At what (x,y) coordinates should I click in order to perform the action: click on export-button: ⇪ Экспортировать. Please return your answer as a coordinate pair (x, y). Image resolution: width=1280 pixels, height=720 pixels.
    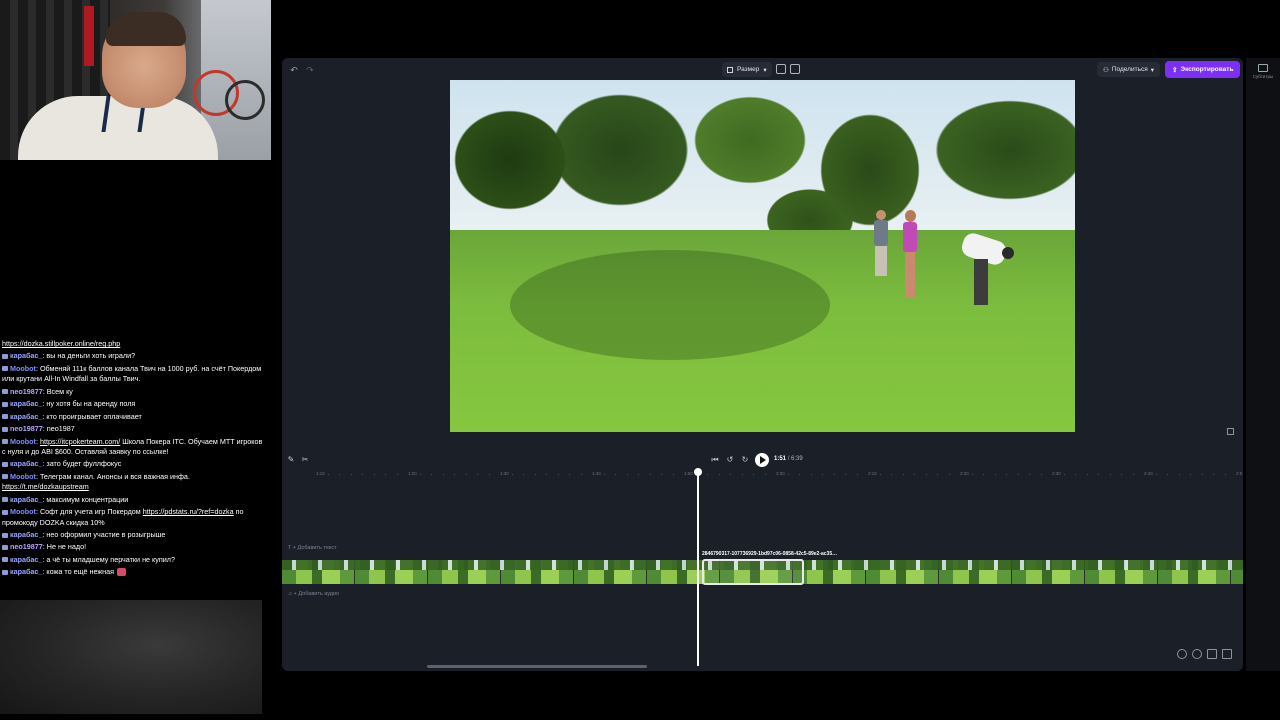
    Looking at the image, I should click on (1203, 69).